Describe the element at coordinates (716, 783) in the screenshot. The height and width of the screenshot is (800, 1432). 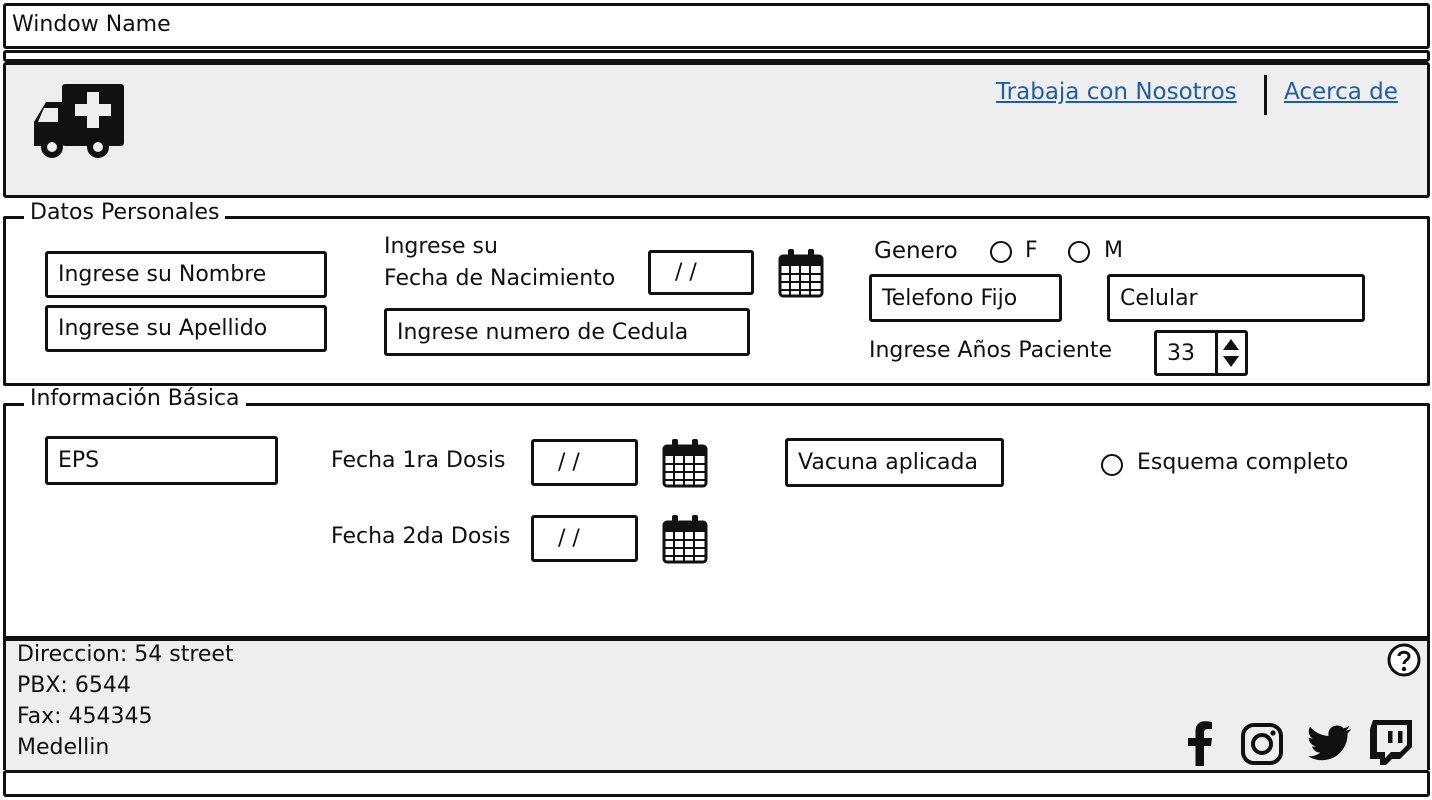
I see `status-bar` at that location.